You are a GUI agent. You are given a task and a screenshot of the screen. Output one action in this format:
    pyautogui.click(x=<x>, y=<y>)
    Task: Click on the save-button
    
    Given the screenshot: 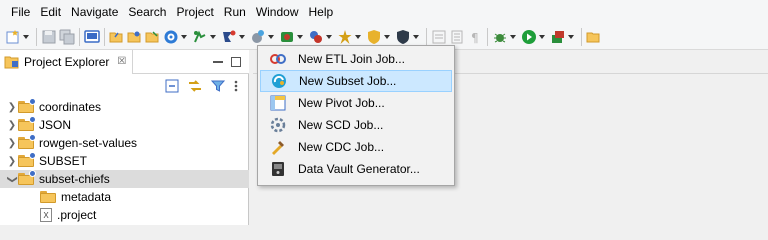 What is the action you would take?
    pyautogui.click(x=49, y=37)
    